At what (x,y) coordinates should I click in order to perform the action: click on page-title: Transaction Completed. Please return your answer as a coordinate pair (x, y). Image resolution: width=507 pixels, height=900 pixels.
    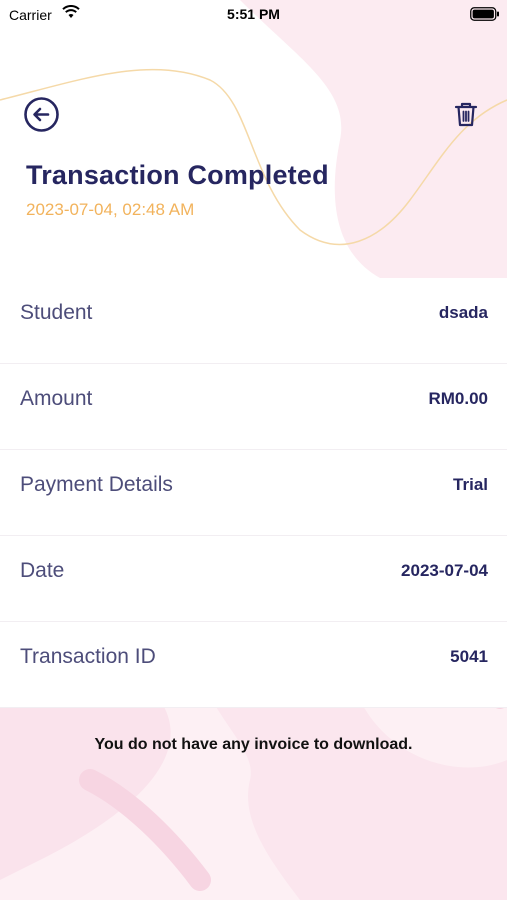
    Looking at the image, I should click on (177, 175).